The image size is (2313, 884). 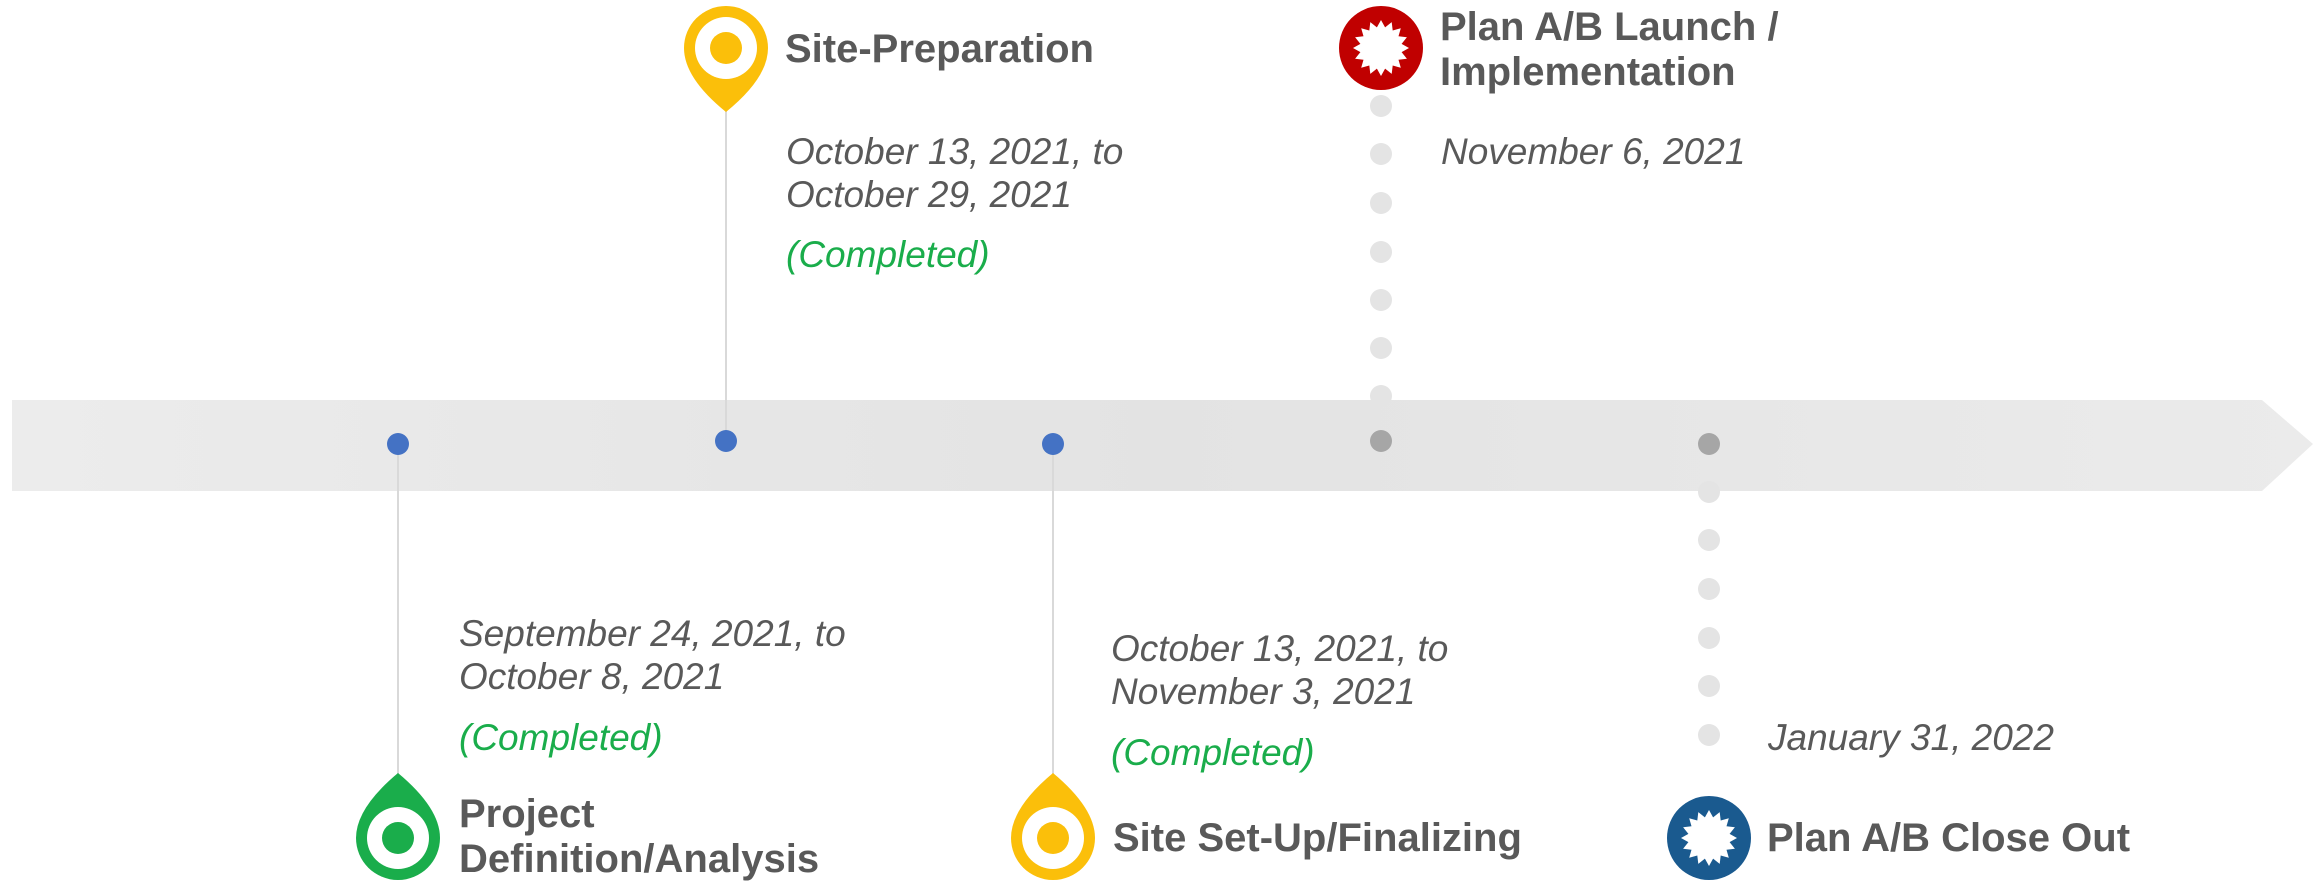 I want to click on milestone-title-line: Project, so click(x=527, y=814).